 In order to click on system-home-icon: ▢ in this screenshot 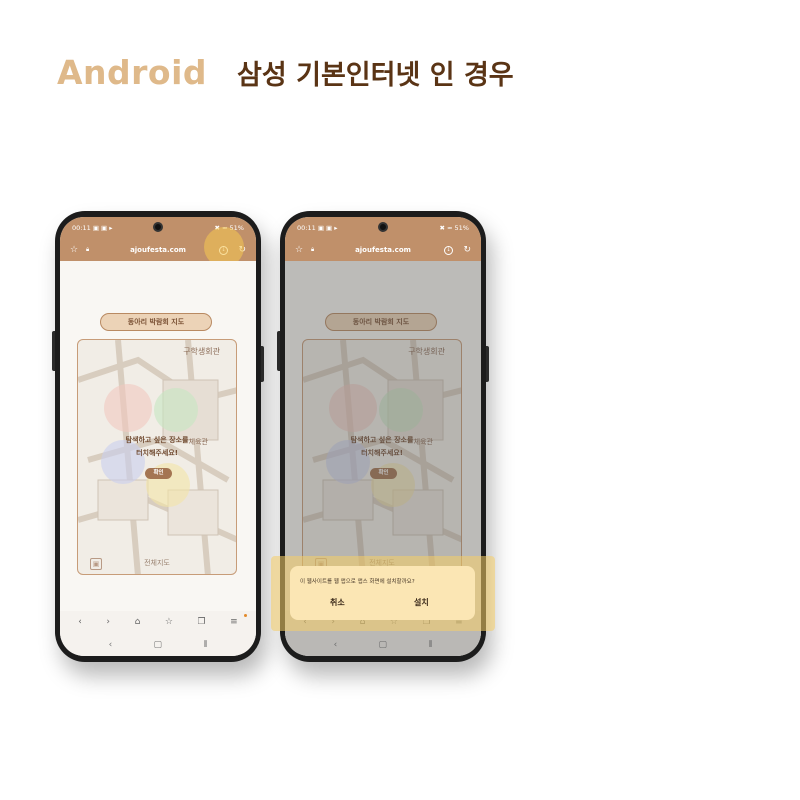, I will do `click(158, 645)`.